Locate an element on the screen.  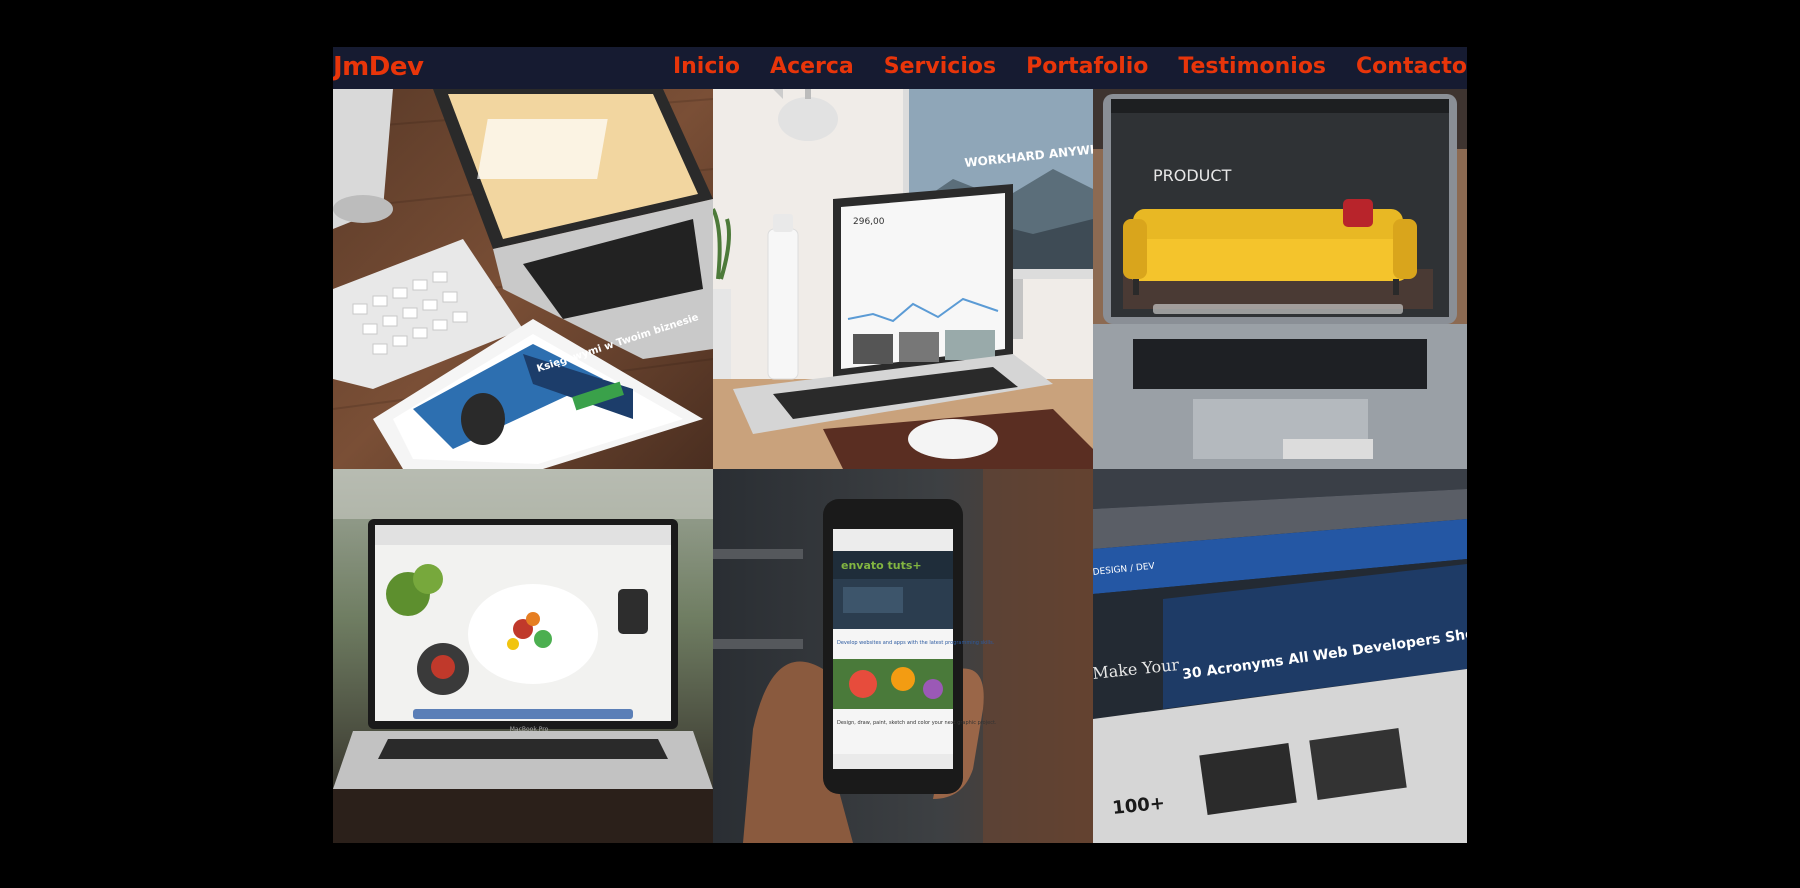
gallery-image-product-sofa: PRODUCT is located at coordinates (1280, 279).